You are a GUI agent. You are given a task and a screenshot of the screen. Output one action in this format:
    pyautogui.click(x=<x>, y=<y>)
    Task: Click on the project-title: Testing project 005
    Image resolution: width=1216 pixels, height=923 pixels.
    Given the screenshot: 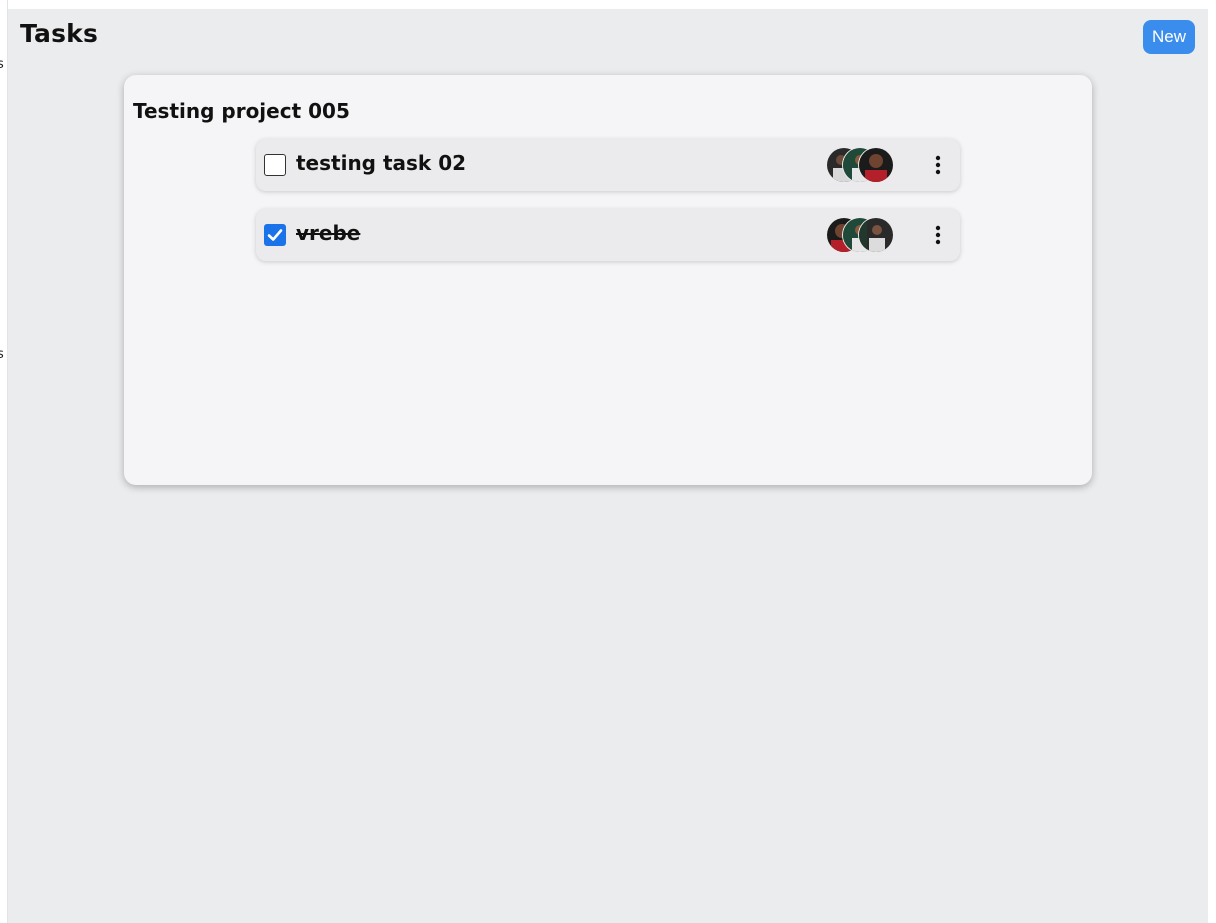 What is the action you would take?
    pyautogui.click(x=241, y=111)
    